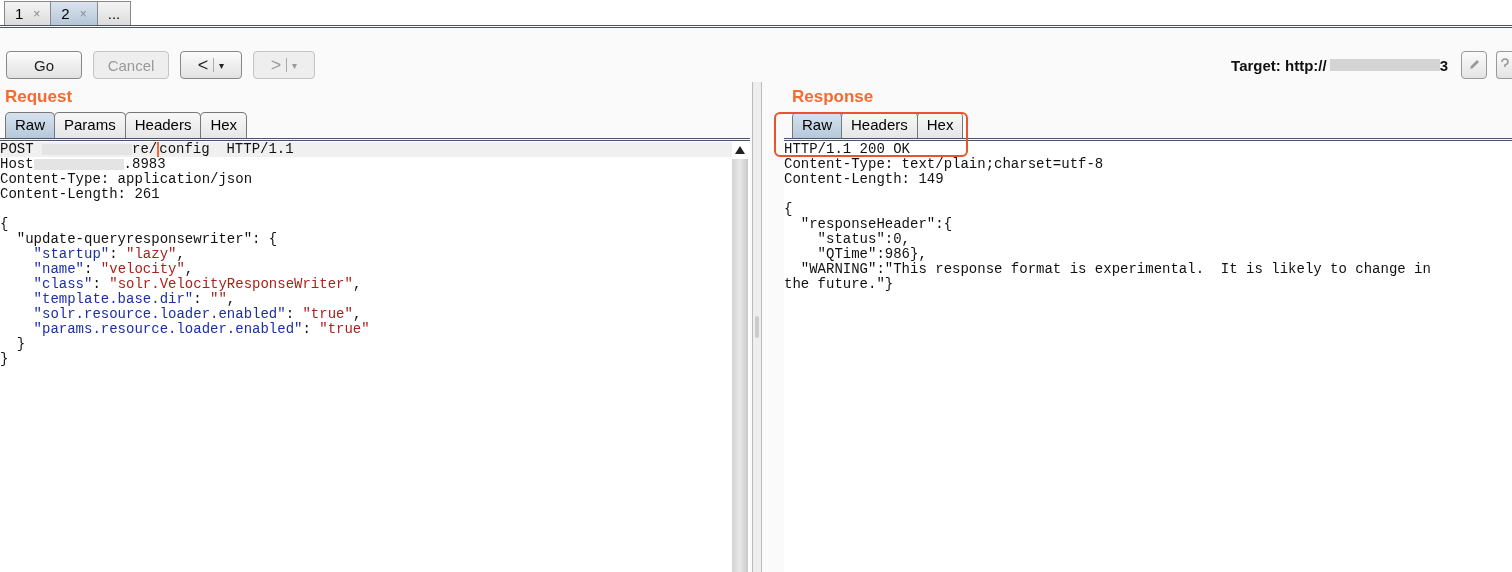 This screenshot has width=1512, height=572. I want to click on code-text: "responseHeader":{, so click(876, 224).